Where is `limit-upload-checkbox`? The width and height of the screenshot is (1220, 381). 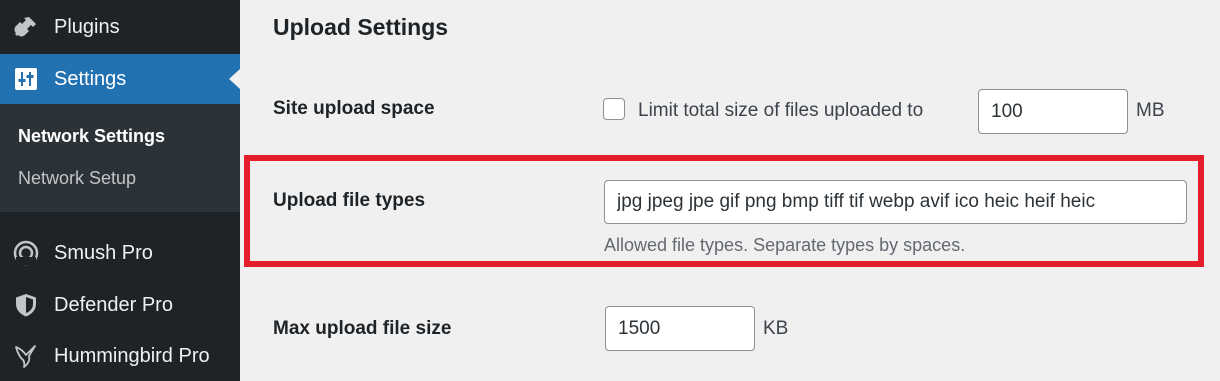 limit-upload-checkbox is located at coordinates (614, 109).